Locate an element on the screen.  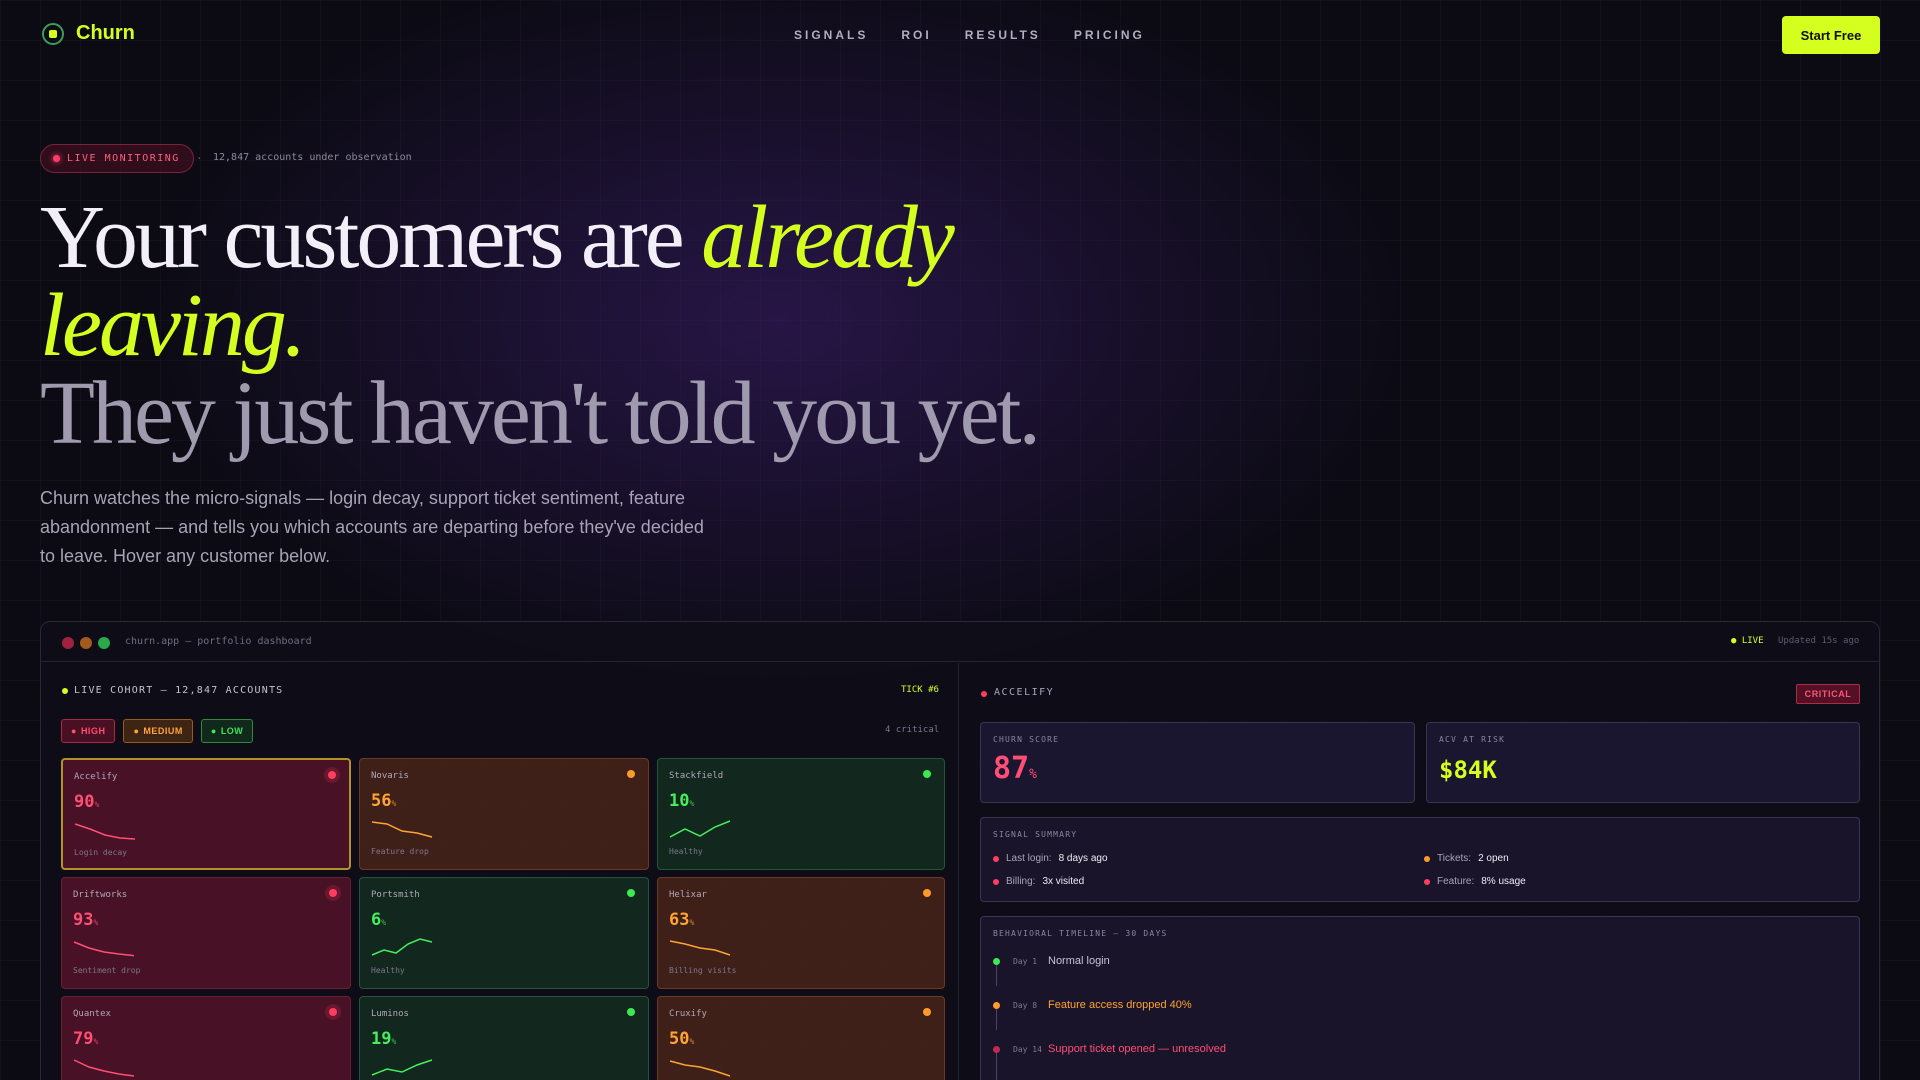
live-monitoring-pill: LIVE MONITORING is located at coordinates (117, 158).